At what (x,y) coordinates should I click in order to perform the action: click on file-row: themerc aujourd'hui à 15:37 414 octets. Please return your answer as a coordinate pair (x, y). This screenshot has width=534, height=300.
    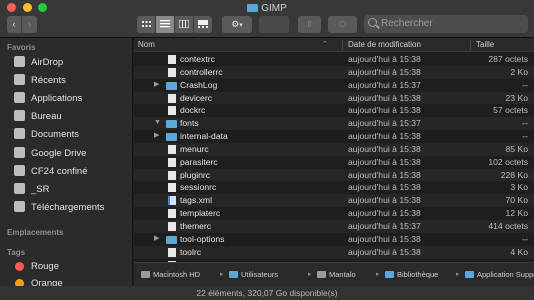
    Looking at the image, I should click on (334, 226).